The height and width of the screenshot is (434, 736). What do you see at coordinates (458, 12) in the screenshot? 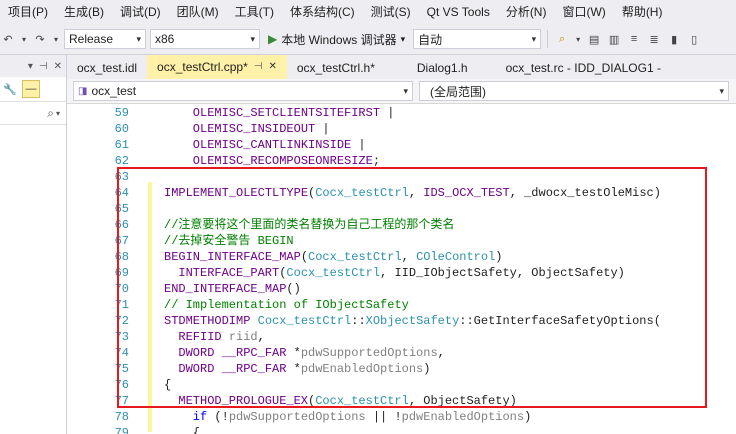
I see `menu-item: Qt VS Tools` at bounding box center [458, 12].